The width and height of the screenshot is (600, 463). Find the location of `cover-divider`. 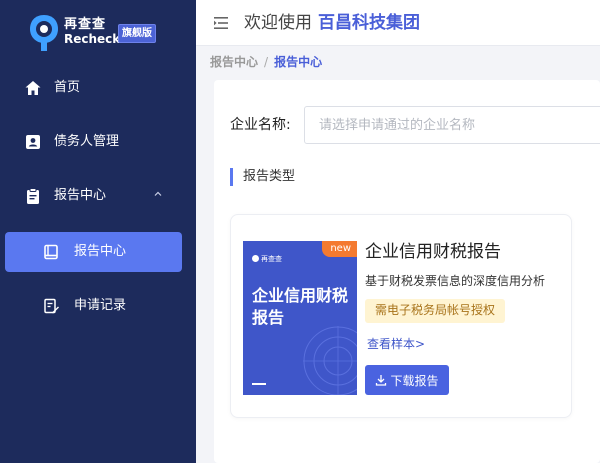

cover-divider is located at coordinates (259, 384).